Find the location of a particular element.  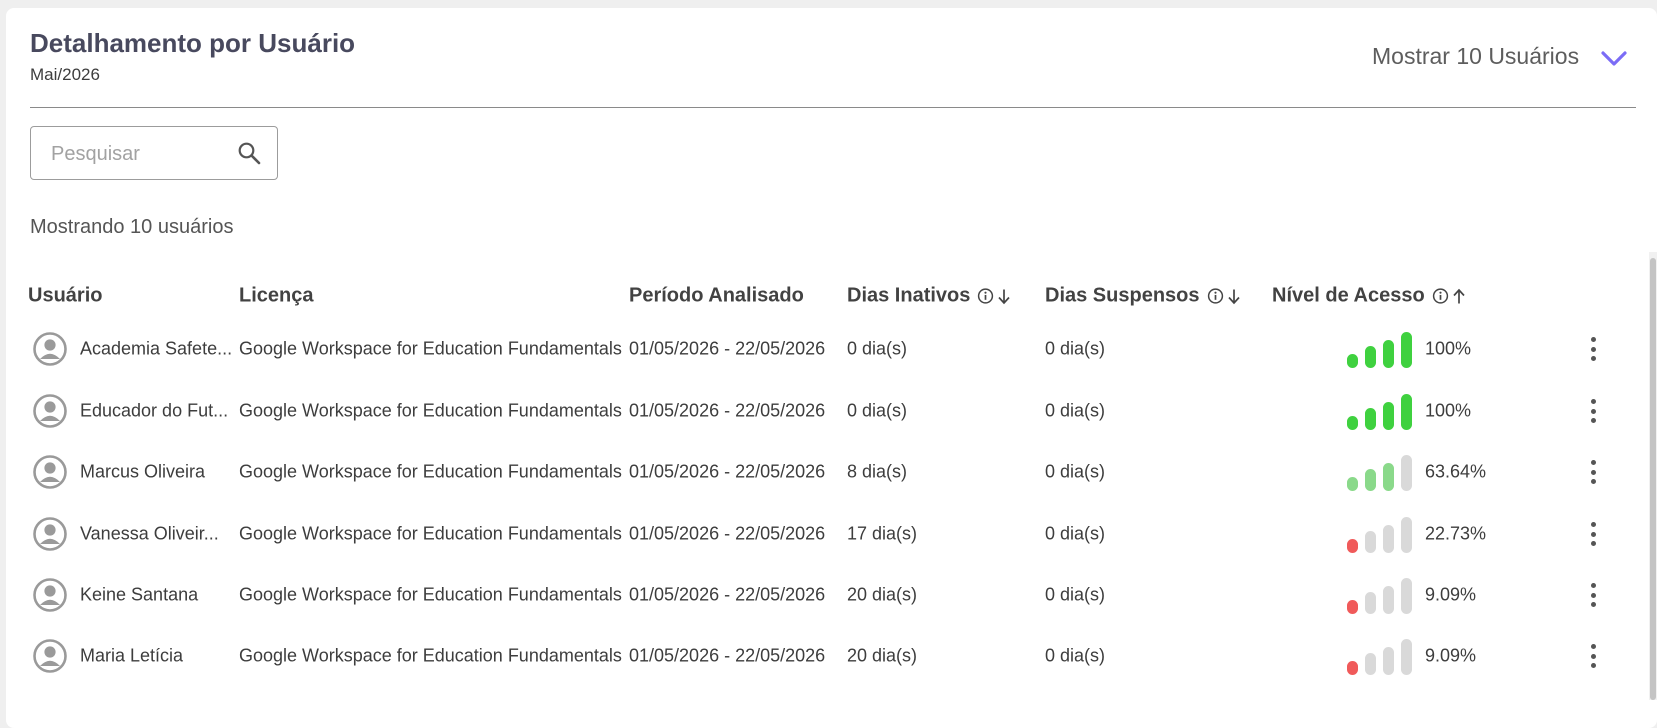

user-name: Marcus Oliveira is located at coordinates (143, 471).